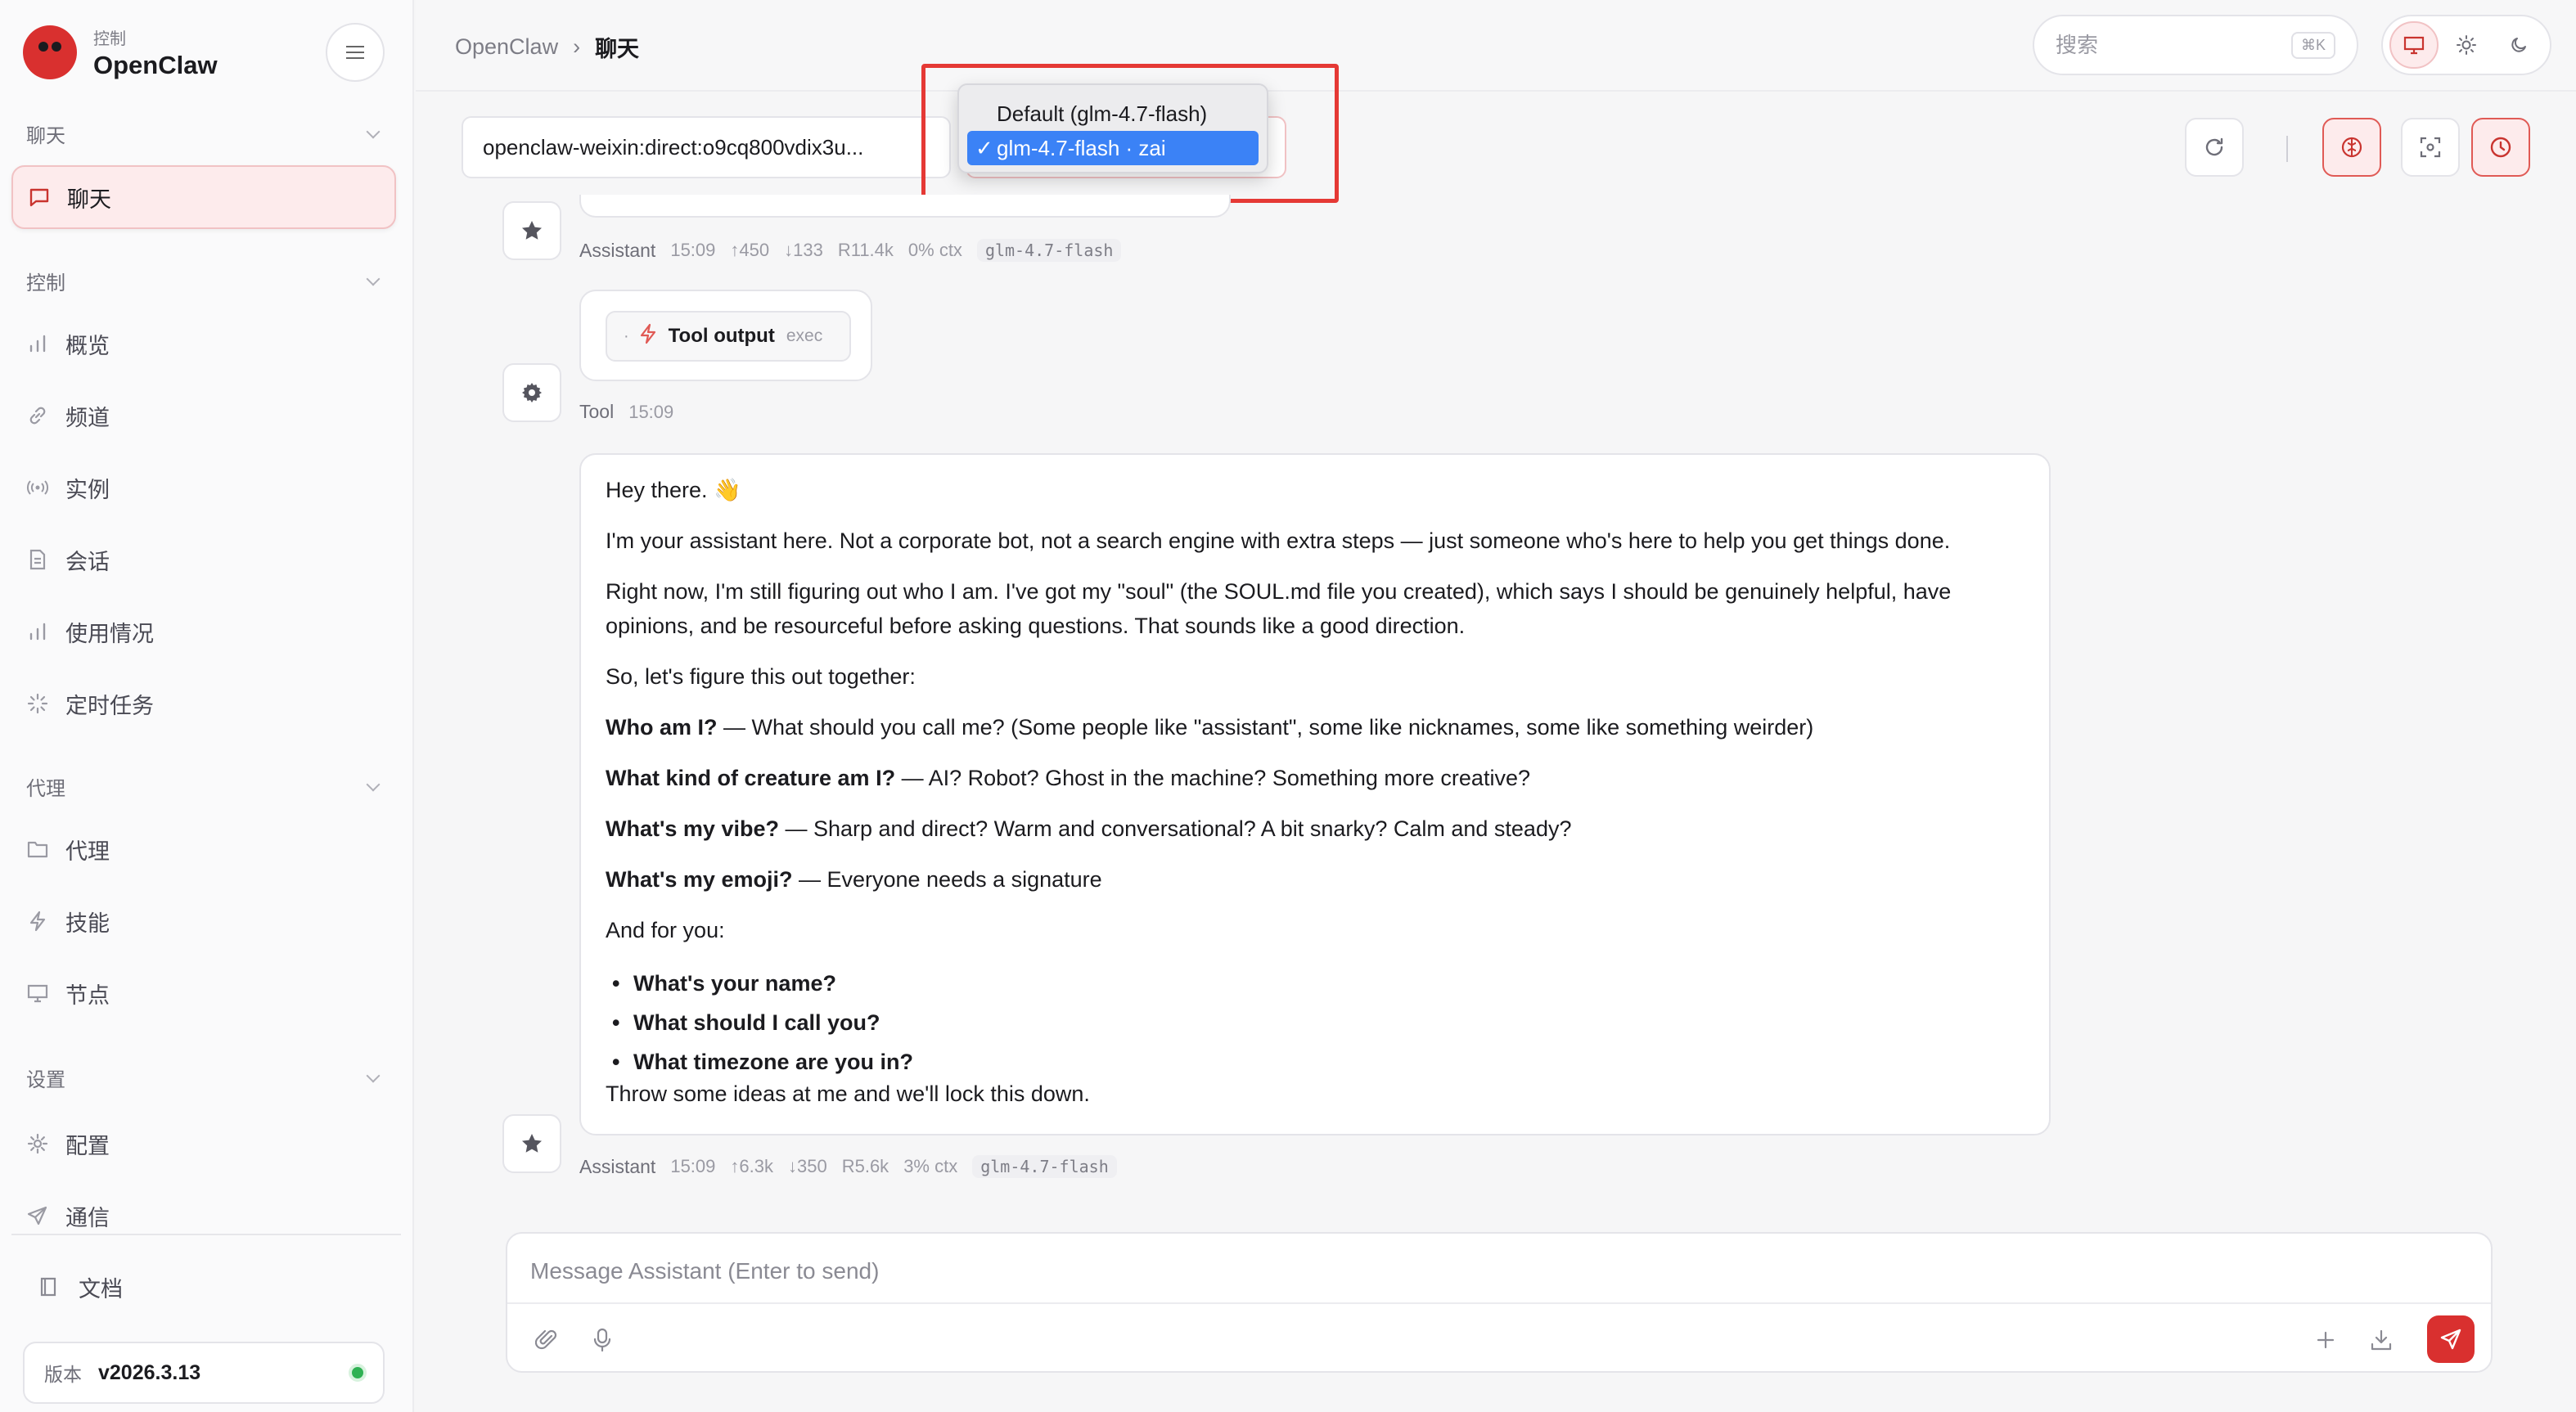 Image resolution: width=2576 pixels, height=1412 pixels. I want to click on sidebar-item-chat: 聊天, so click(203, 197).